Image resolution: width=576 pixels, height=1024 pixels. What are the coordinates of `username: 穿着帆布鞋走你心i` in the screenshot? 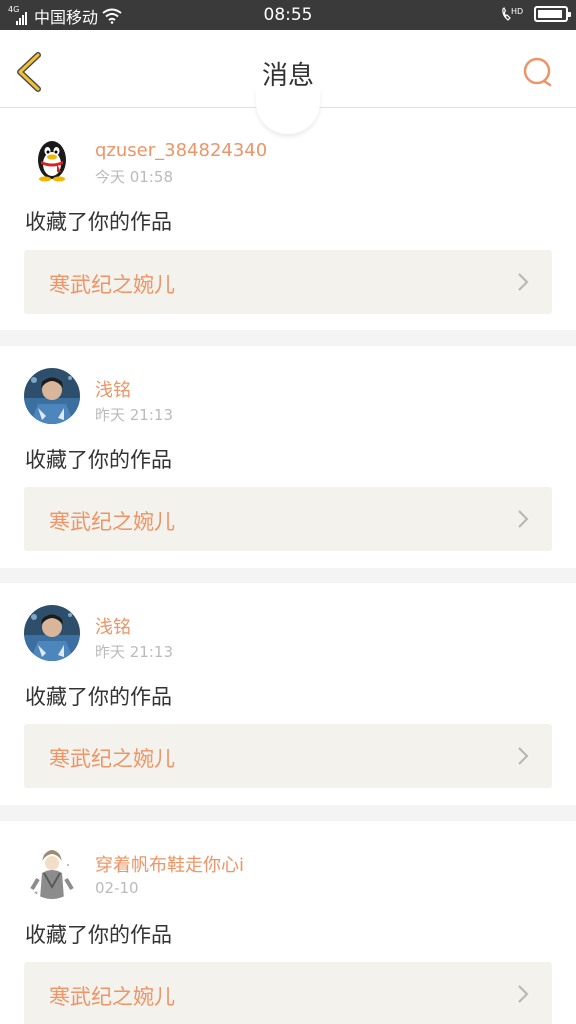 It's located at (169, 864).